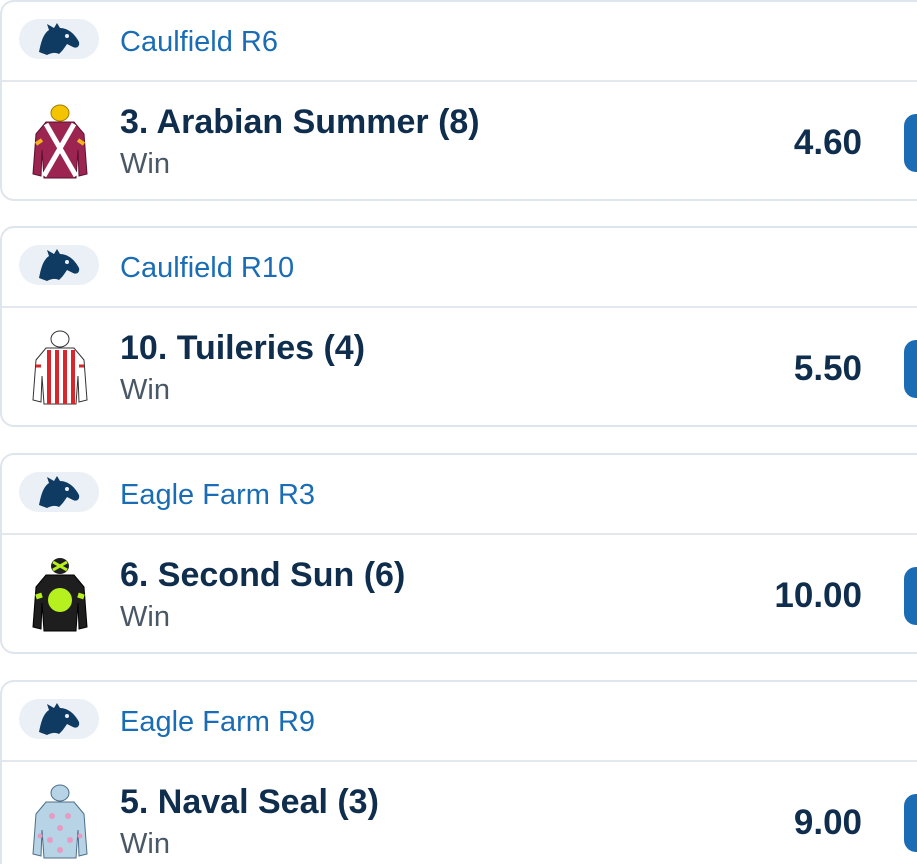  What do you see at coordinates (60, 140) in the screenshot?
I see `maroon-white-cross-silk-icon` at bounding box center [60, 140].